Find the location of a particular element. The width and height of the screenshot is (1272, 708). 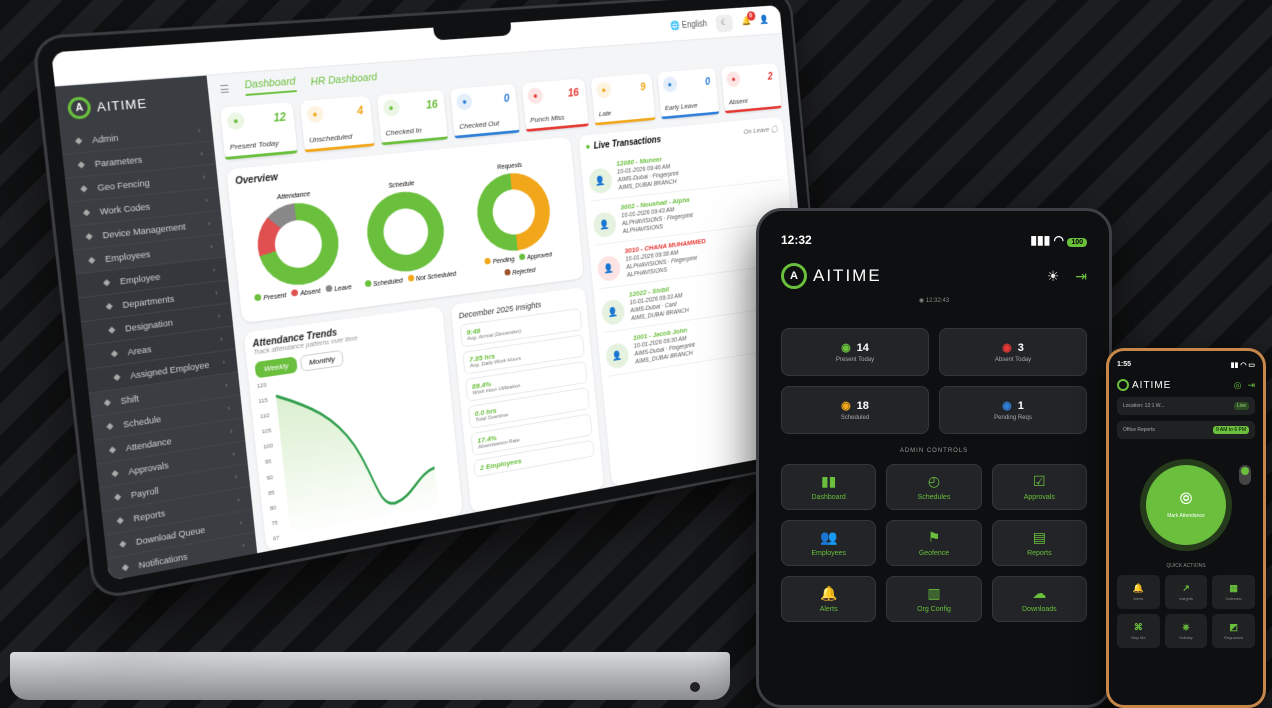

weekly-toggle-button: Weekly is located at coordinates (275, 367).